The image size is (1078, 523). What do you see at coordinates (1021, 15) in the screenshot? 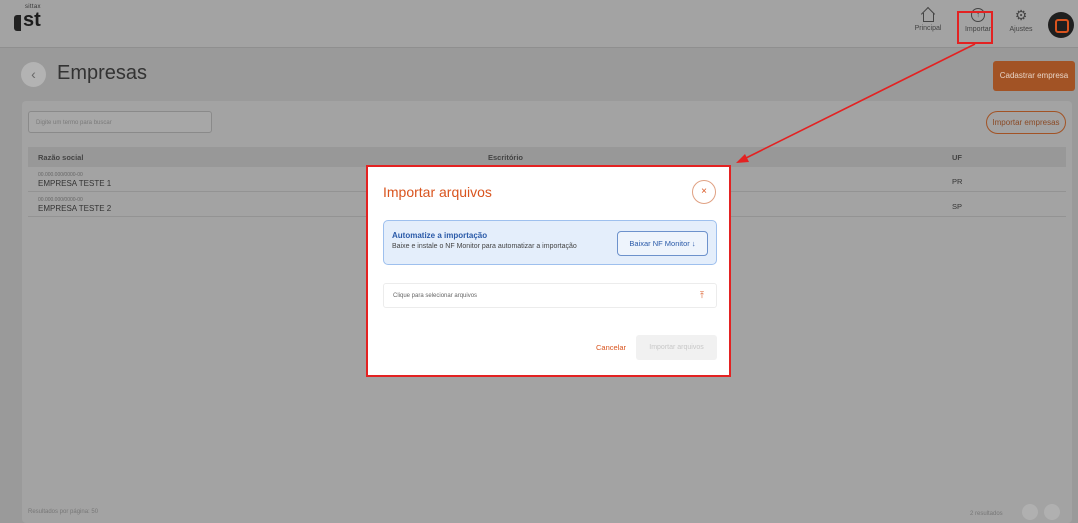
I see `gear-icon: ⚙` at bounding box center [1021, 15].